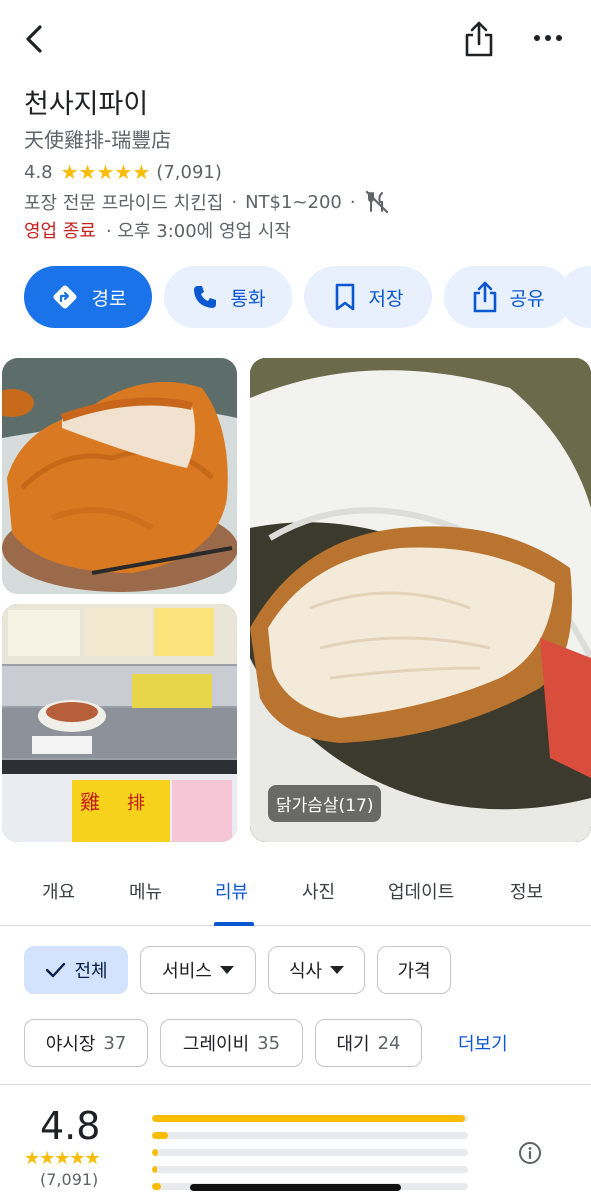 The width and height of the screenshot is (591, 1198). Describe the element at coordinates (269, 1043) in the screenshot. I see `topic-count: 35` at that location.